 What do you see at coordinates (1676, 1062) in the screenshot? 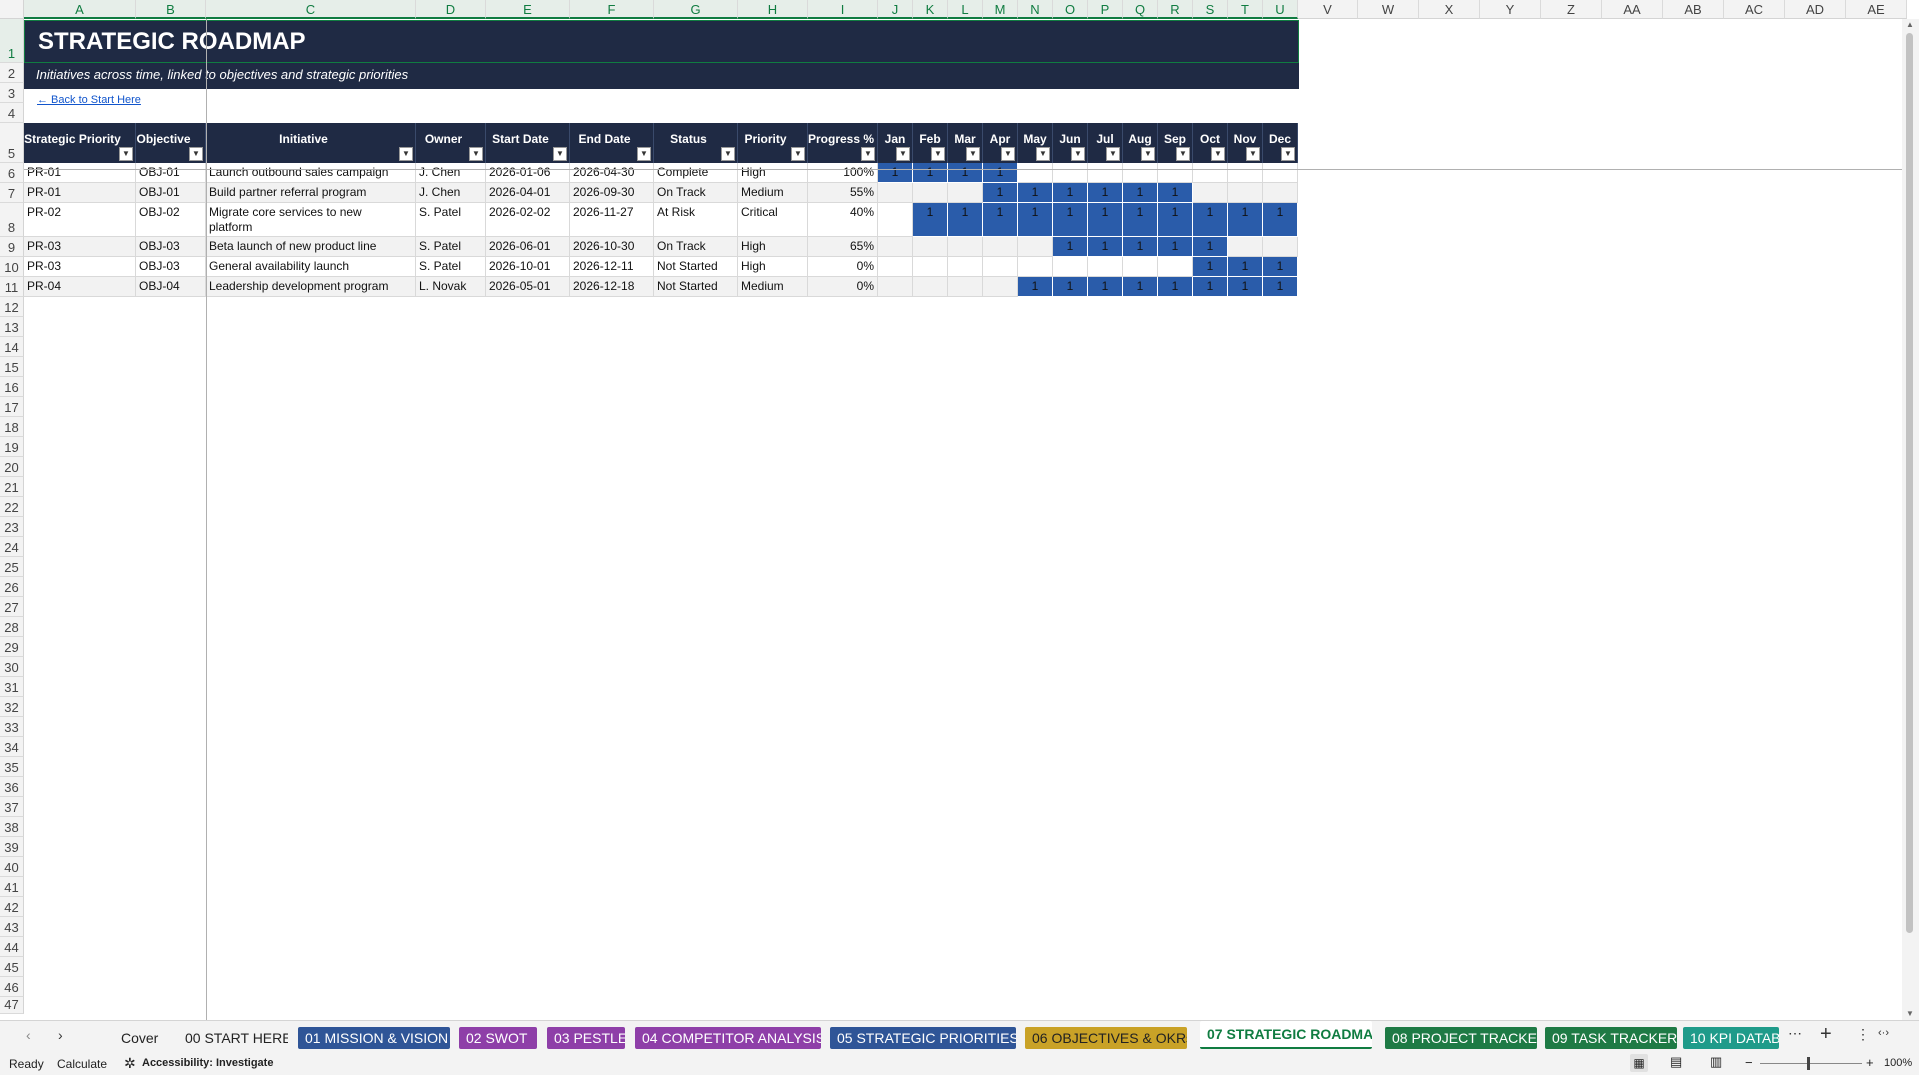
I see `page-layout-view-icon: ▤` at bounding box center [1676, 1062].